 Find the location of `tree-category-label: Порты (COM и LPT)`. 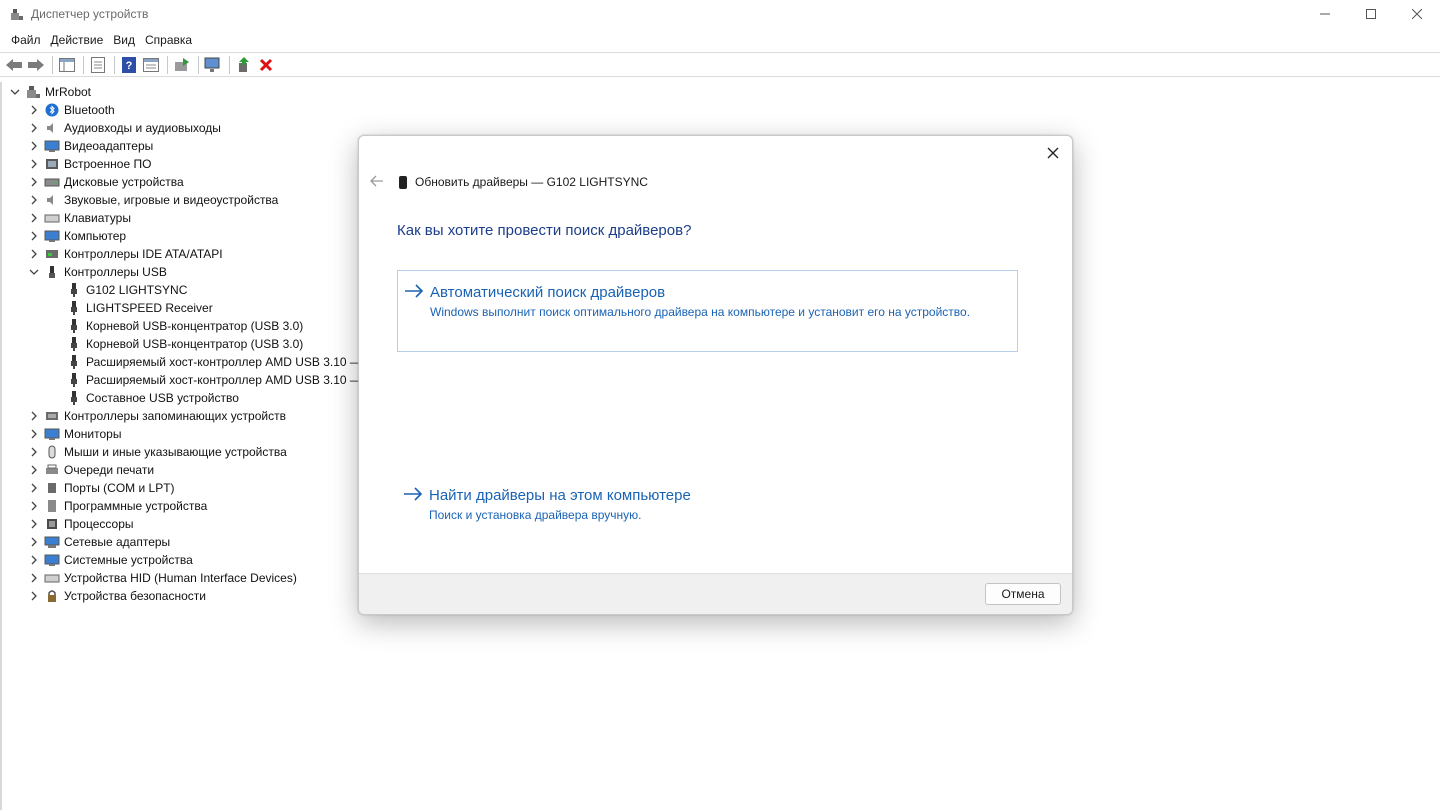

tree-category-label: Порты (COM и LPT) is located at coordinates (119, 488).